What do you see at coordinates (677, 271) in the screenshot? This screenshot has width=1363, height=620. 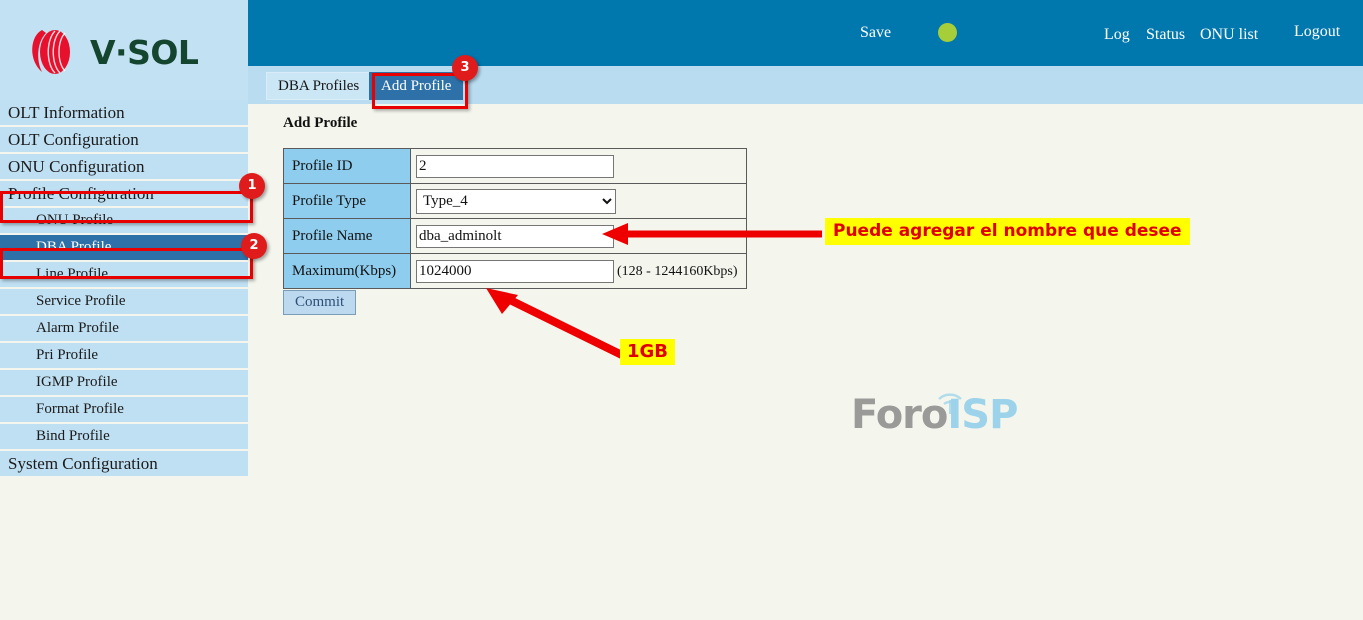 I see `maximum-range-hint: (128 - 1244160Kbps)` at bounding box center [677, 271].